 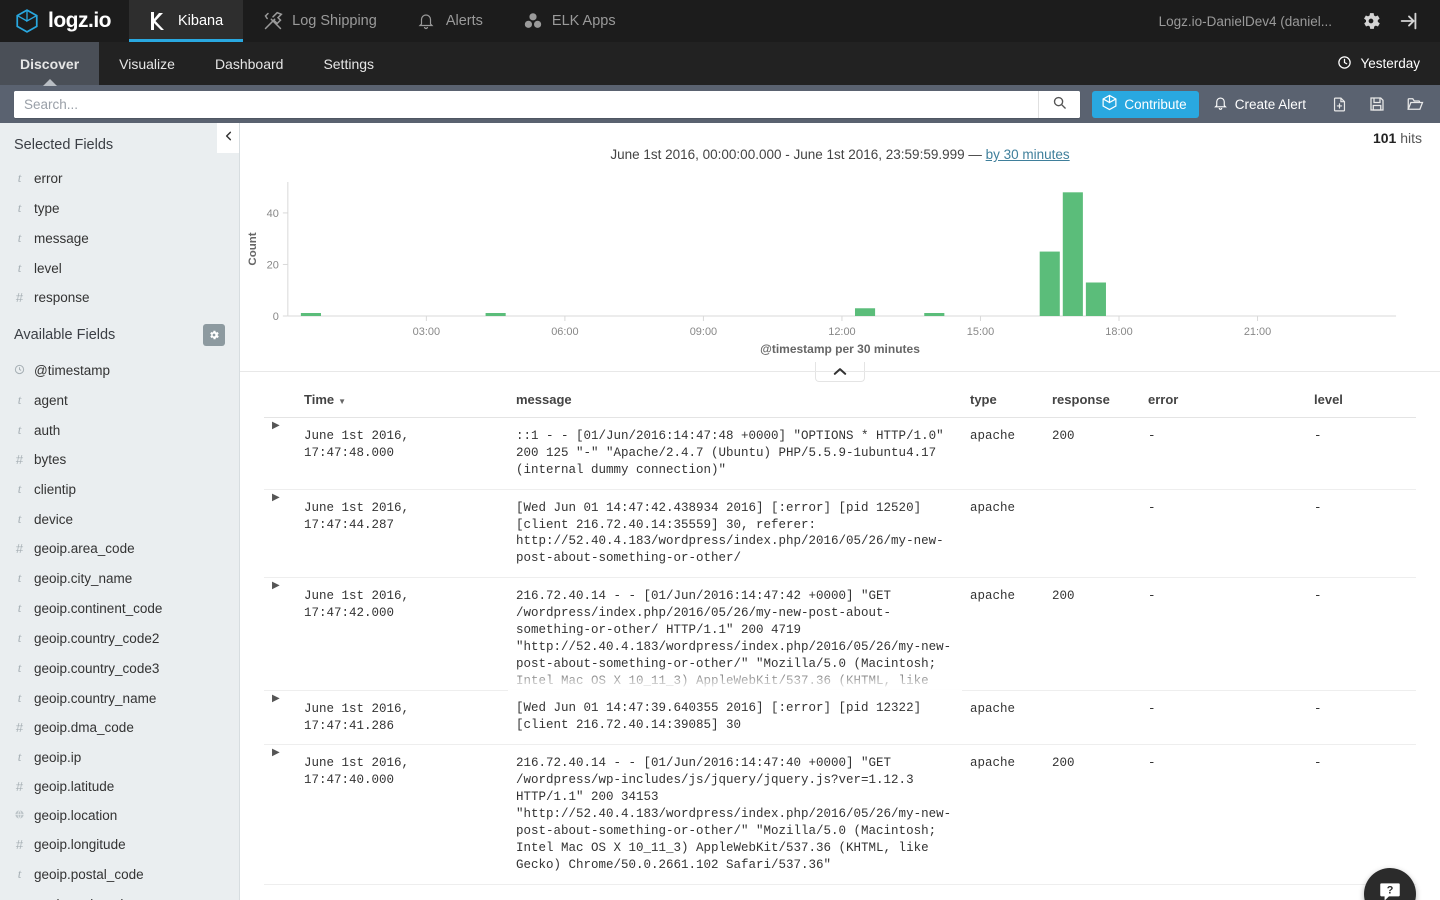 I want to click on tab-dashboard: Dashboard, so click(x=249, y=63).